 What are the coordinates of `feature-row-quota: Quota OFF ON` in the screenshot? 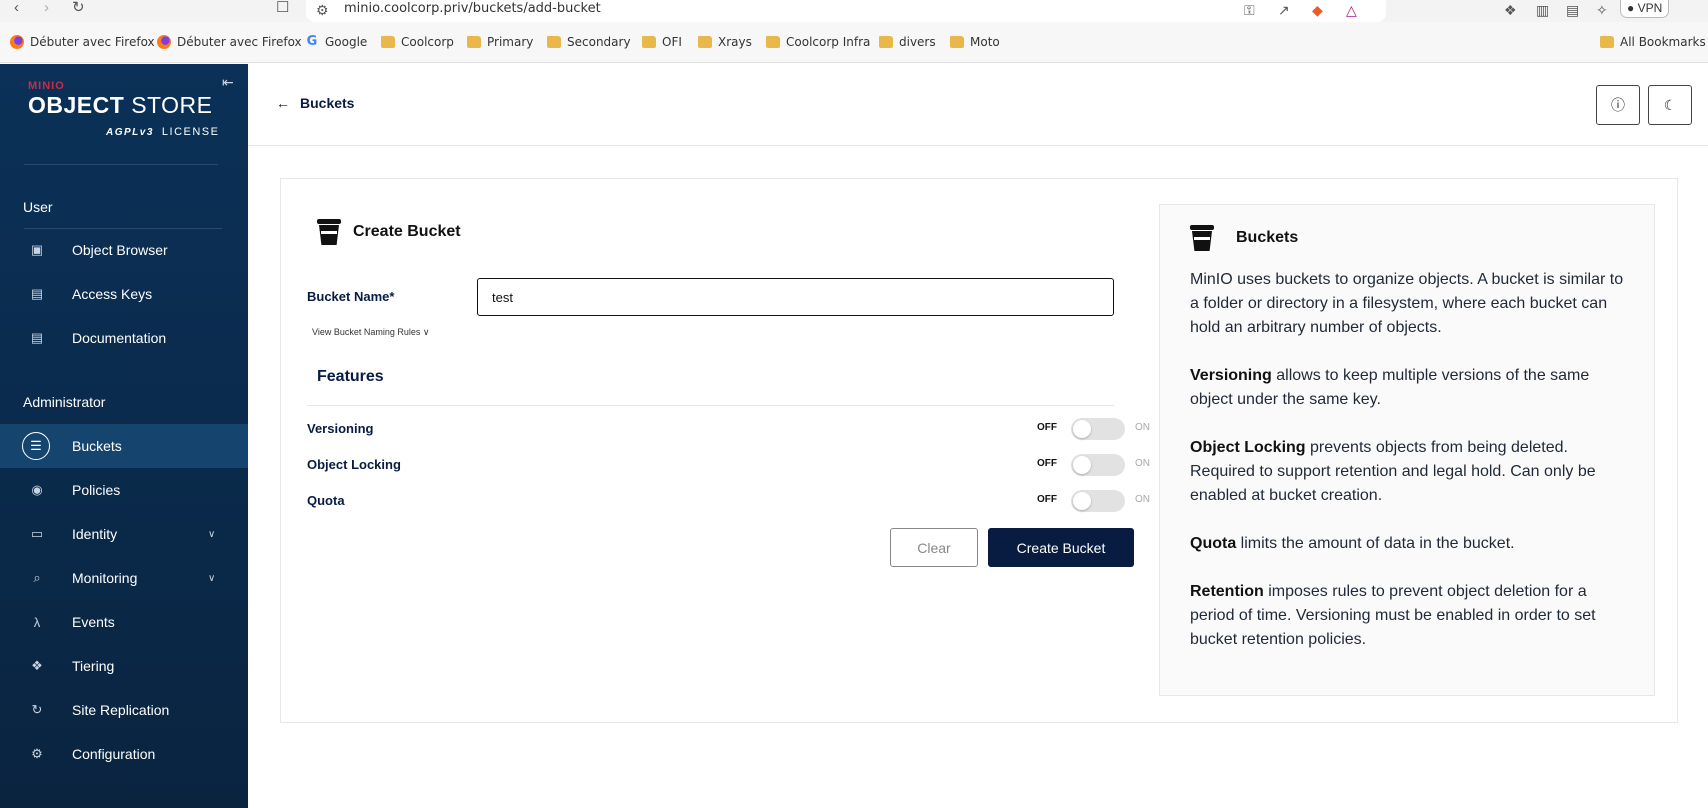 It's located at (728, 501).